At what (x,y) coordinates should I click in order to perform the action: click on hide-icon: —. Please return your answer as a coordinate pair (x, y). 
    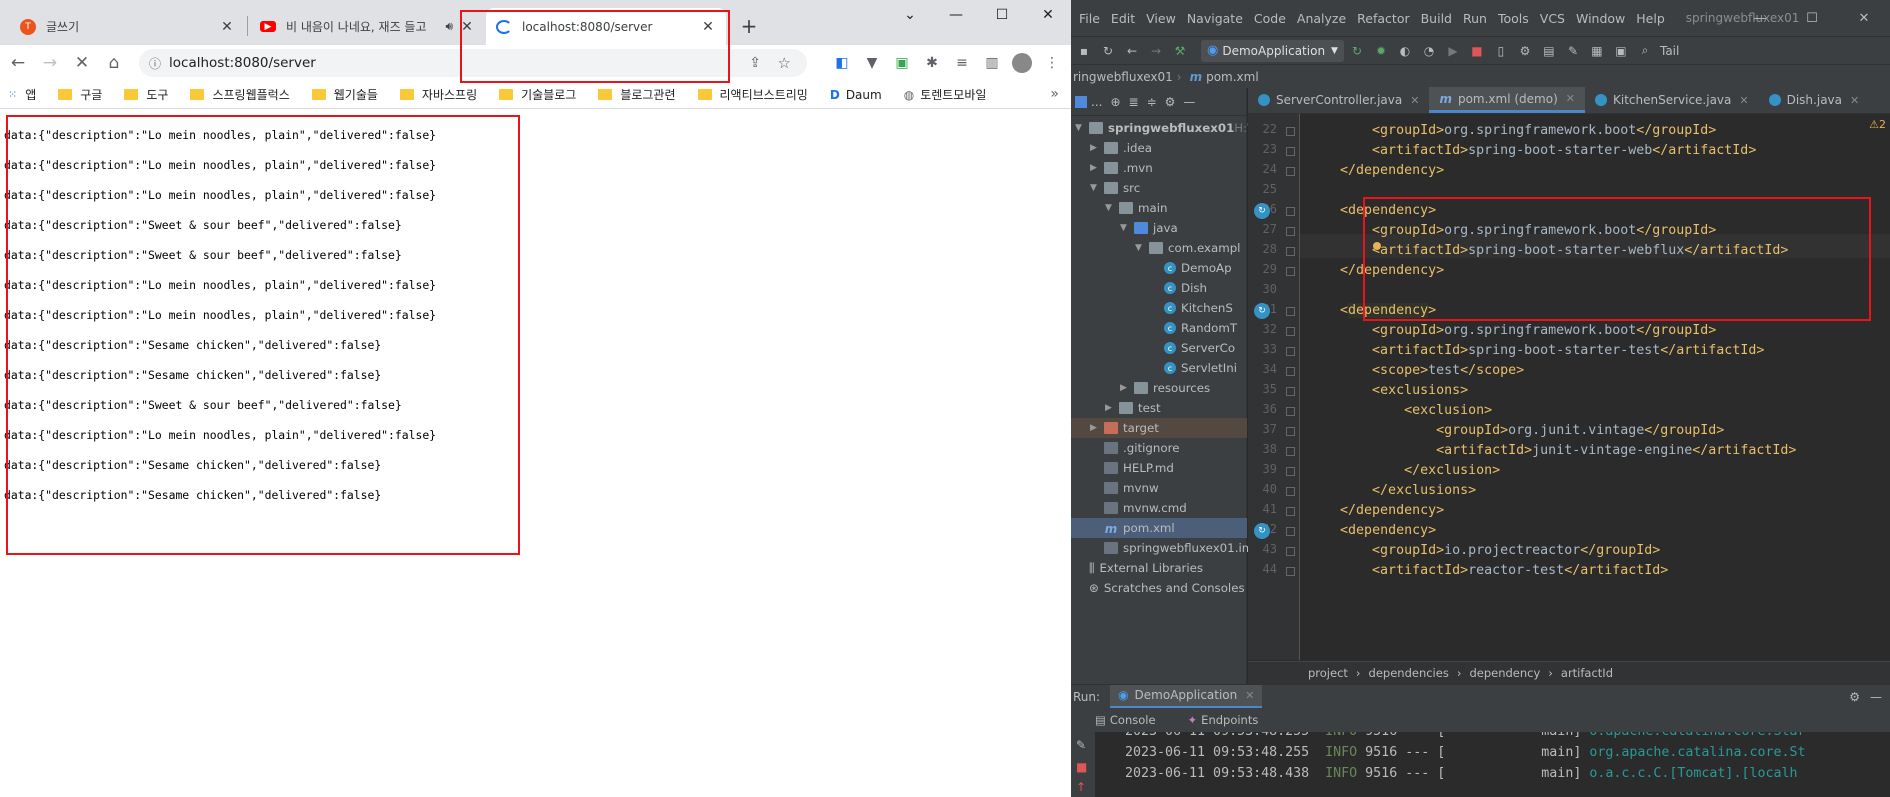
    Looking at the image, I should click on (1876, 697).